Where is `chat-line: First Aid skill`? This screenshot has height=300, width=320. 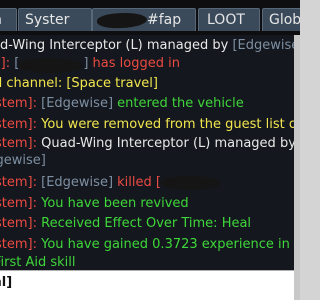 chat-line: First Aid skill is located at coordinates (38, 262).